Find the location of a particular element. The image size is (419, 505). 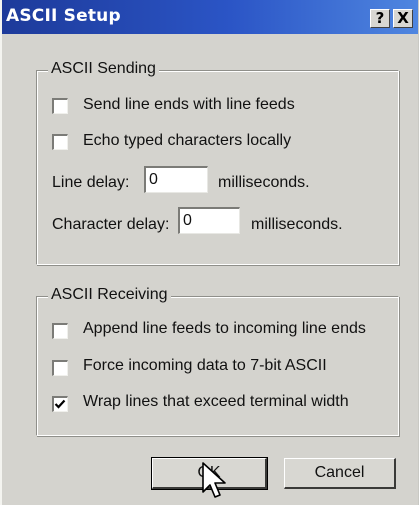

send-line-ends-checkbox is located at coordinates (60, 106).